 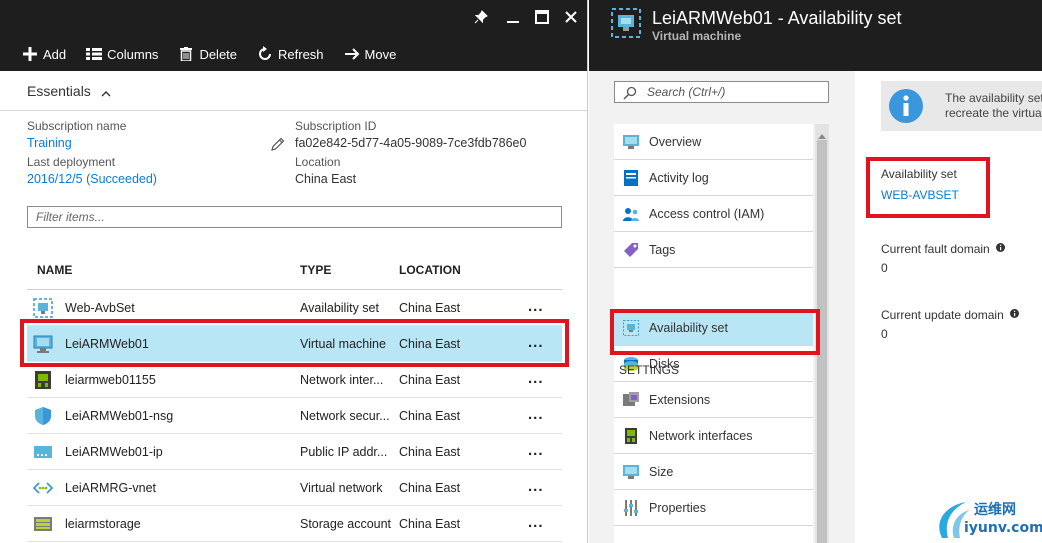 What do you see at coordinates (293, 35) in the screenshot?
I see `blade-header: Add Columns Delete Refresh Move` at bounding box center [293, 35].